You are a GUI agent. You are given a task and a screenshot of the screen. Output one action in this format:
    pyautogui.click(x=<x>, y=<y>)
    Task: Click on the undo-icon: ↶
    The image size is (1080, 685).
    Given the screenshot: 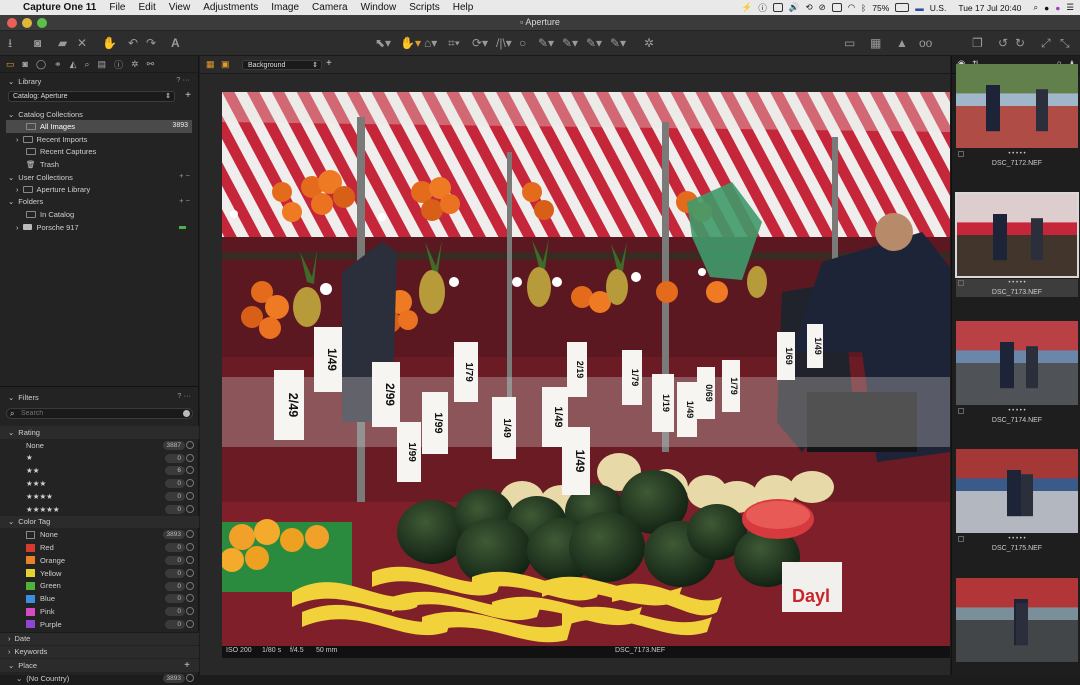 What is the action you would take?
    pyautogui.click(x=133, y=43)
    